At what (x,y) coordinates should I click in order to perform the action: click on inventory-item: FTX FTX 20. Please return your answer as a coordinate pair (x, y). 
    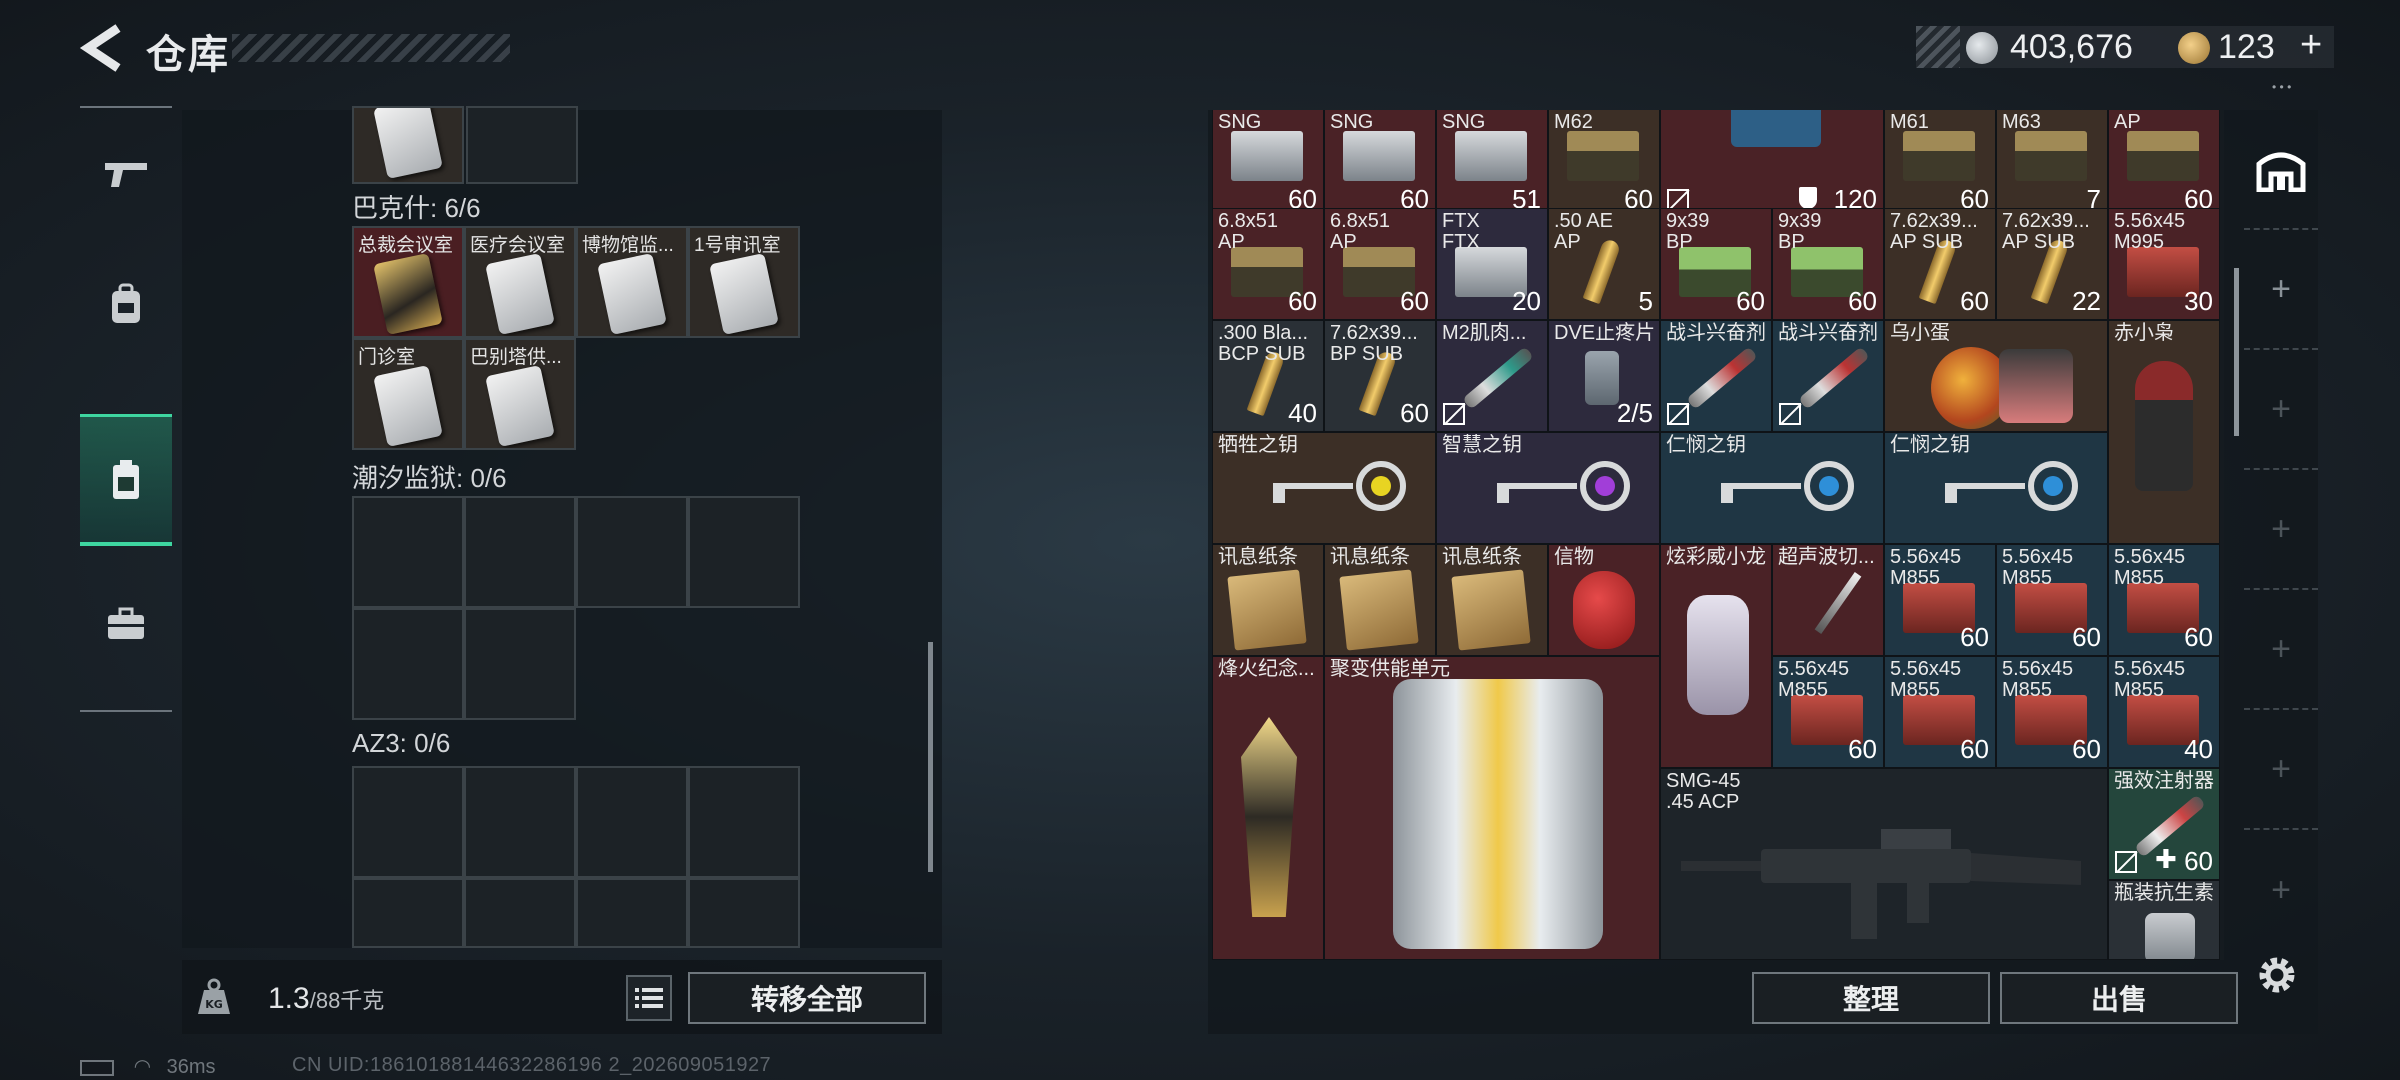
    Looking at the image, I should click on (1492, 264).